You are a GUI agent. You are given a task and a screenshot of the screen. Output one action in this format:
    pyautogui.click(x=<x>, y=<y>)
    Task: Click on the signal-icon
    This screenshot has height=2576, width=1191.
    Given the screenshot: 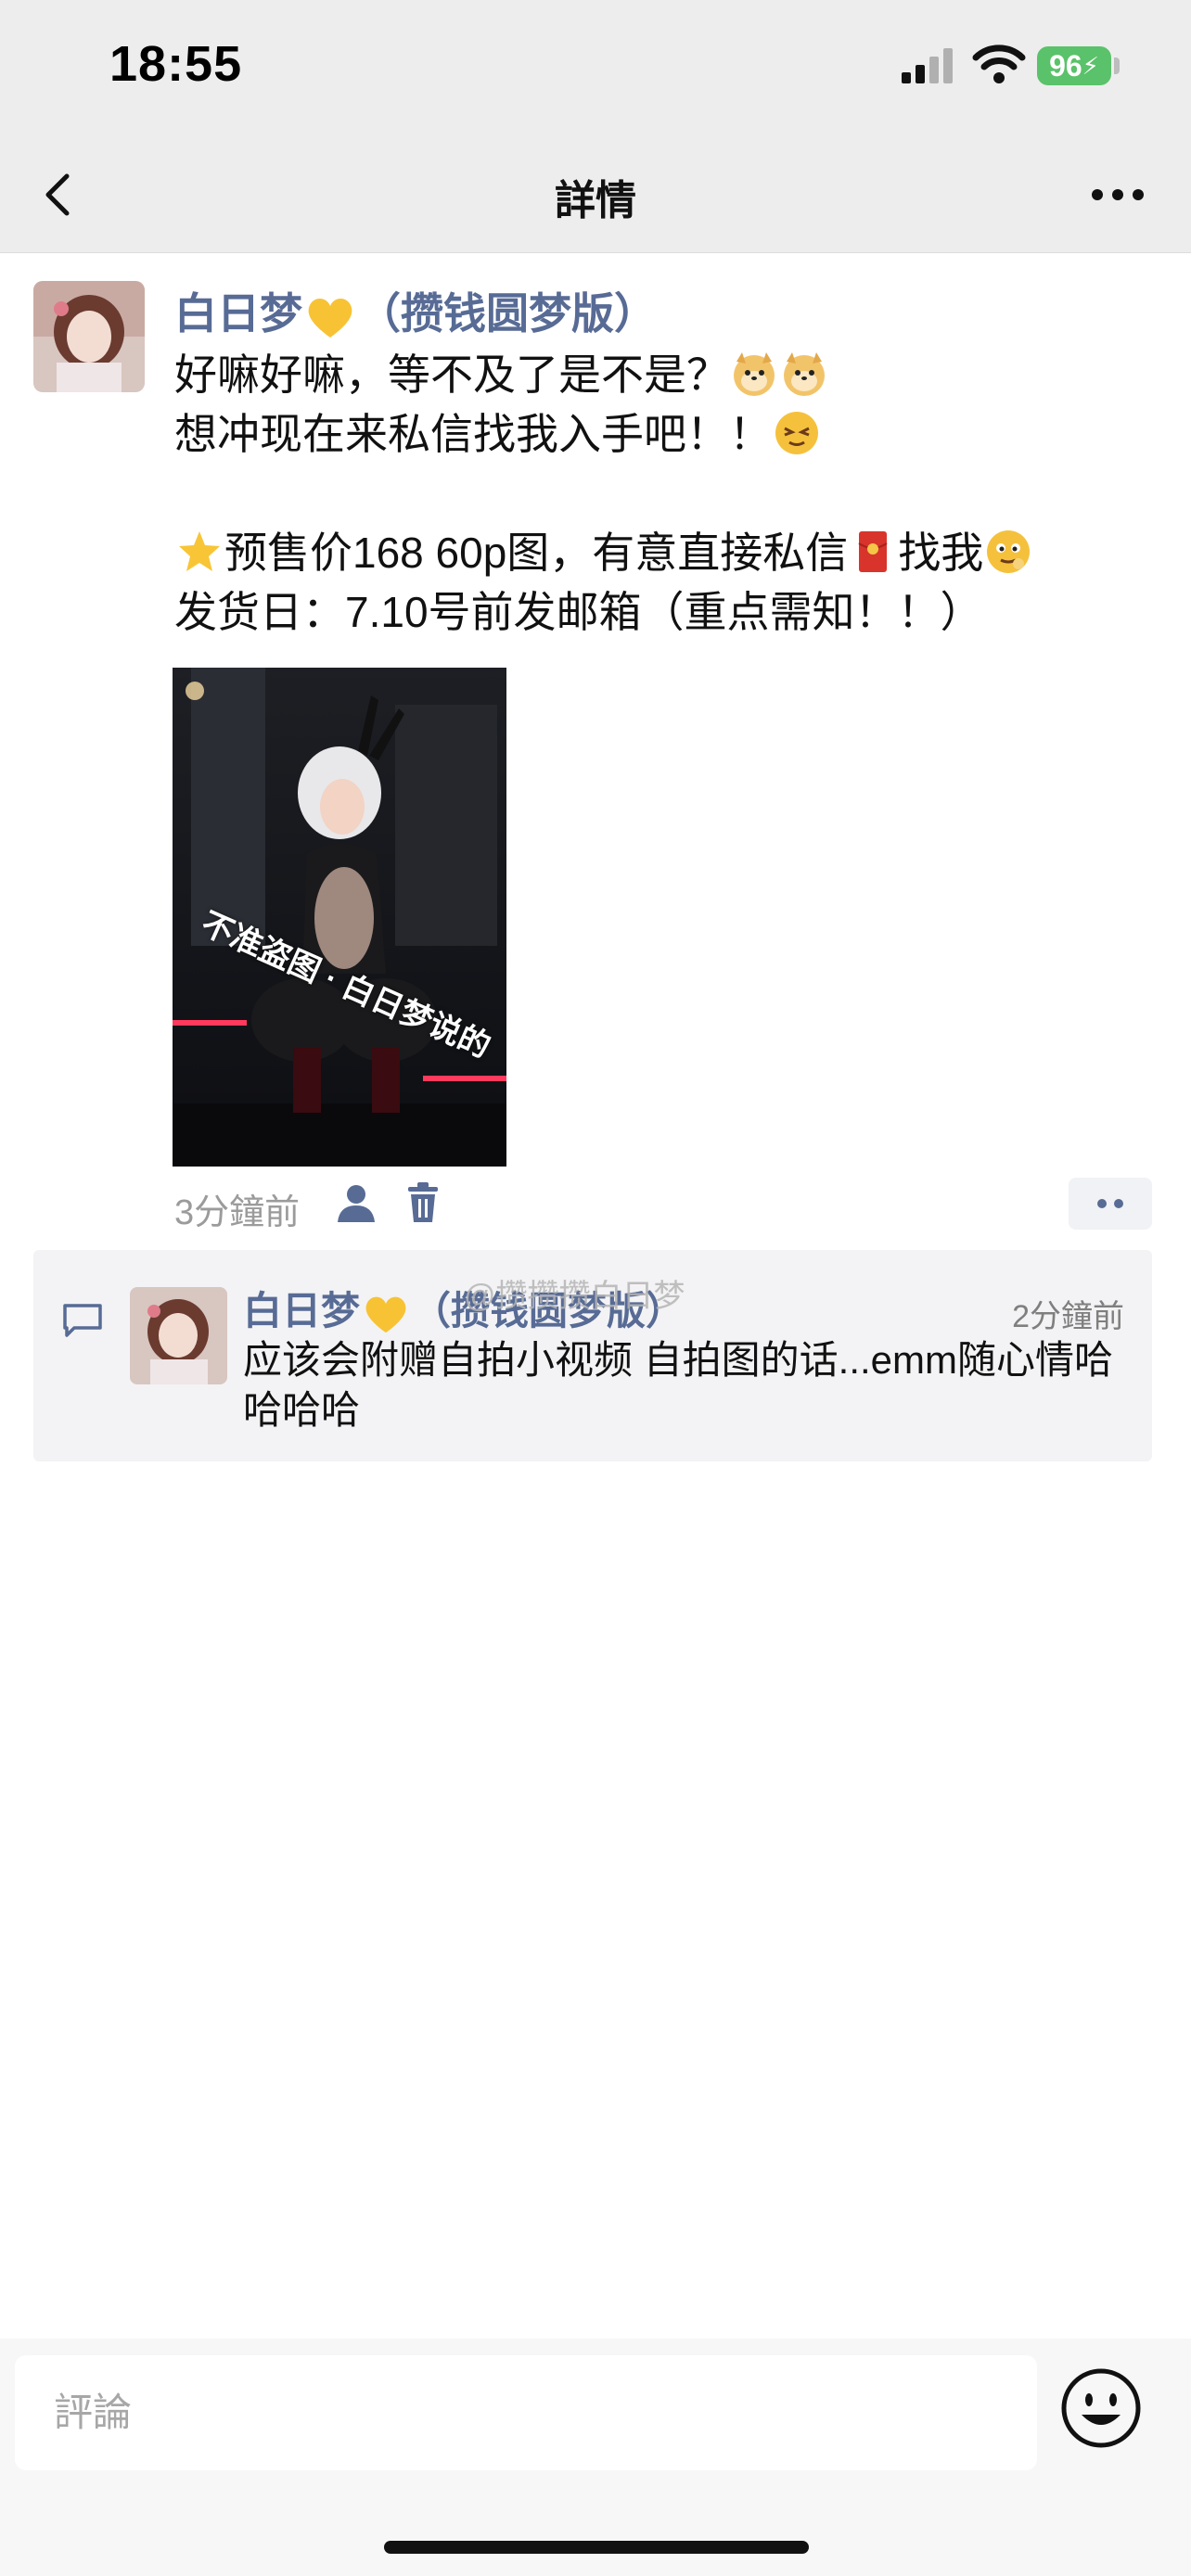 What is the action you would take?
    pyautogui.click(x=927, y=66)
    